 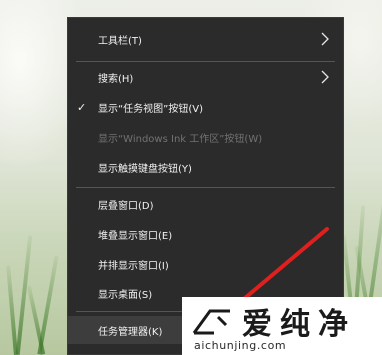 I want to click on menu-item-show-windows-ink: 显示“Windows Ink 工作区”按钮(W), so click(x=205, y=137).